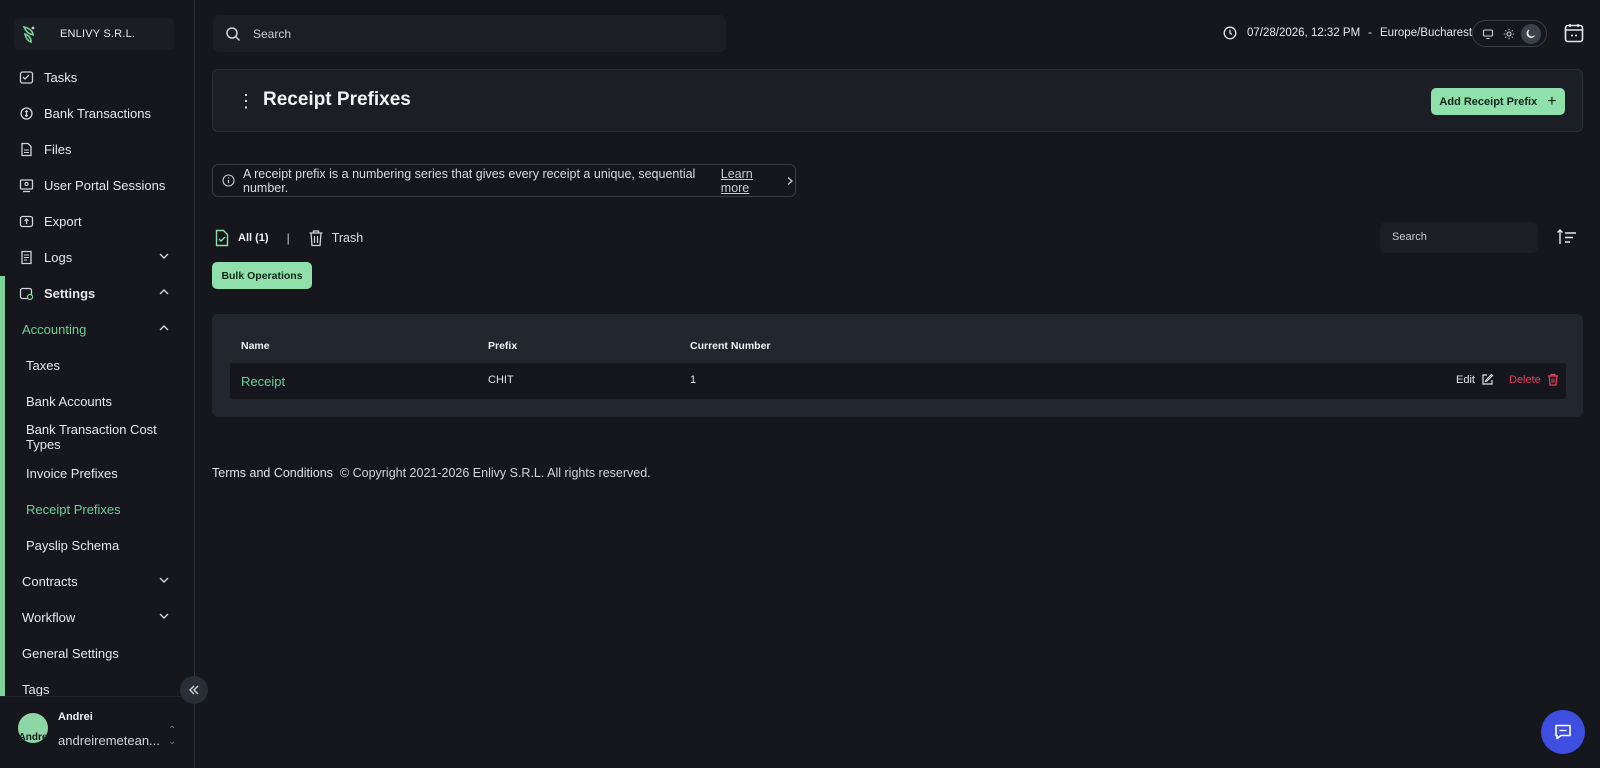 The height and width of the screenshot is (768, 1600). What do you see at coordinates (73, 545) in the screenshot?
I see `sidebar-item-label: Payslip Schema` at bounding box center [73, 545].